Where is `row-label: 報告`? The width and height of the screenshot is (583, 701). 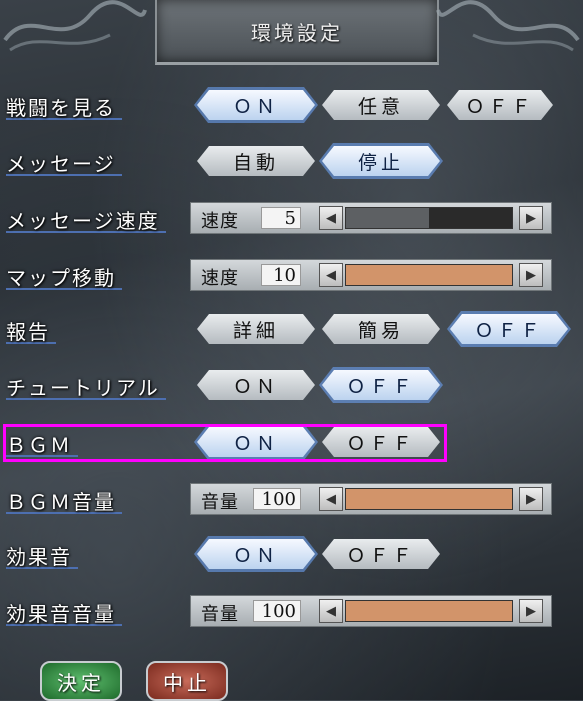 row-label: 報告 is located at coordinates (31, 330).